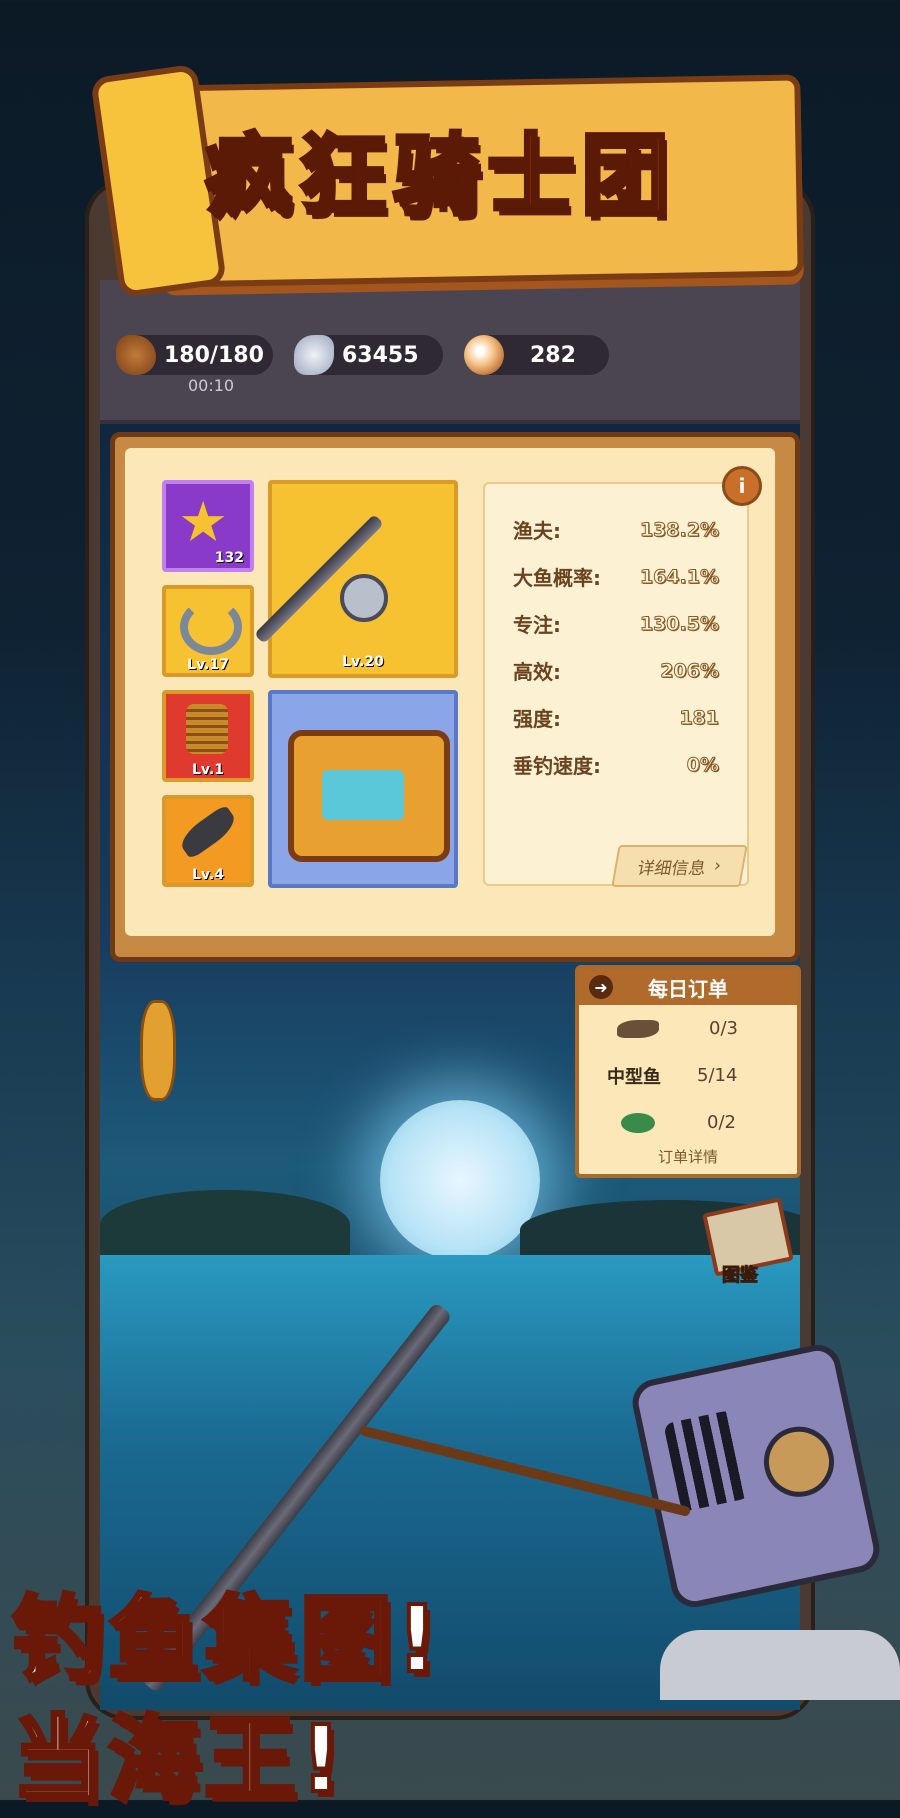 The height and width of the screenshot is (1818, 900). I want to click on collection-label: 图鉴, so click(740, 1276).